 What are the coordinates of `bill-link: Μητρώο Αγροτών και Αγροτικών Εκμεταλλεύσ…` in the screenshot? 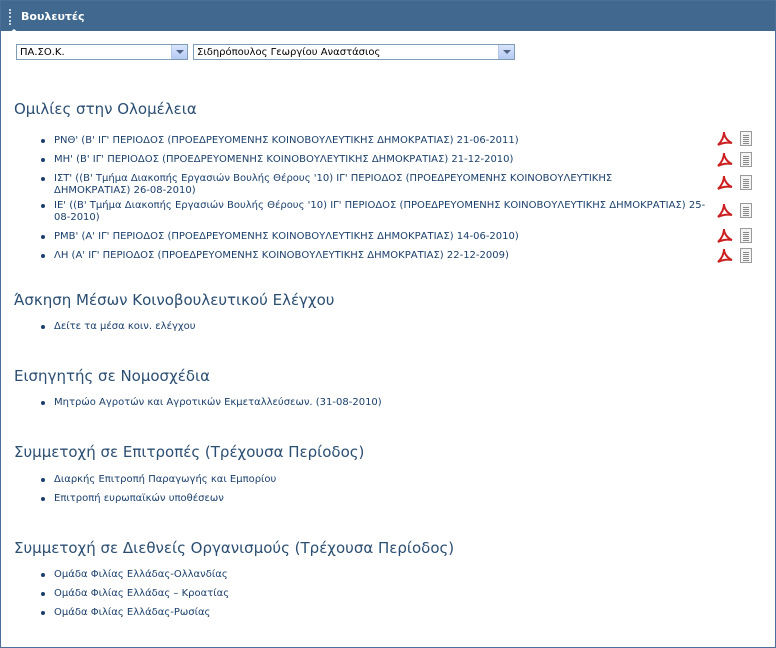 It's located at (294, 403).